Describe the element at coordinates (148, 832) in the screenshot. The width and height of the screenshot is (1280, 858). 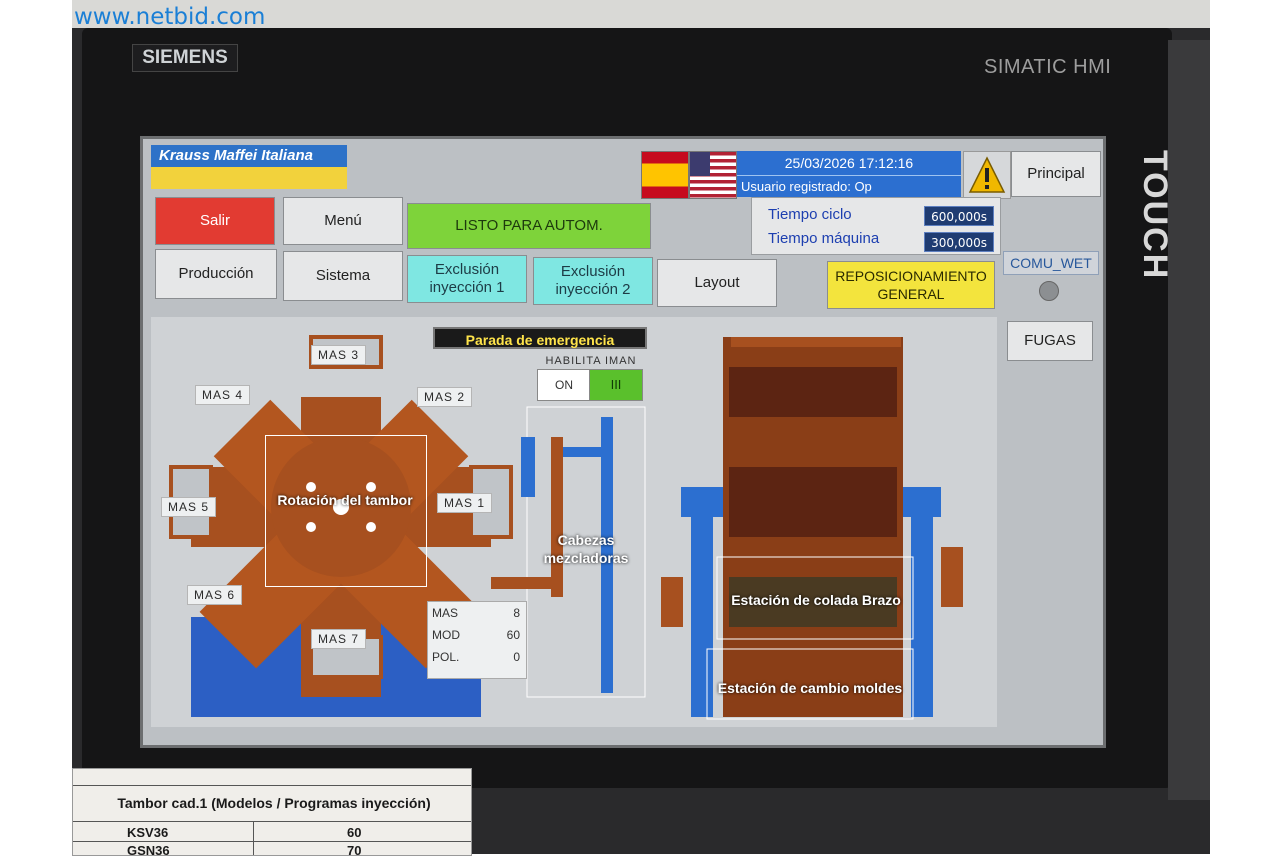
I see `sheet-model-1: KSV36` at that location.